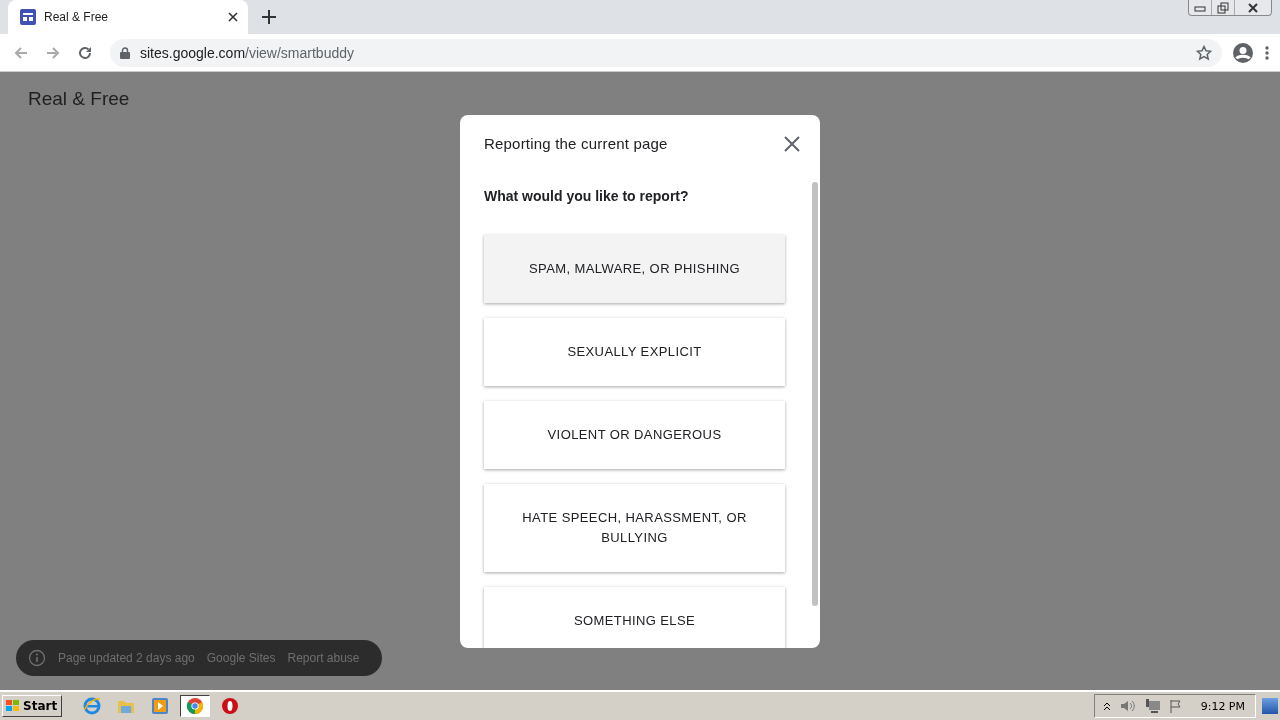 The height and width of the screenshot is (720, 1280). Describe the element at coordinates (1200, 7) in the screenshot. I see `minimize-icon` at that location.